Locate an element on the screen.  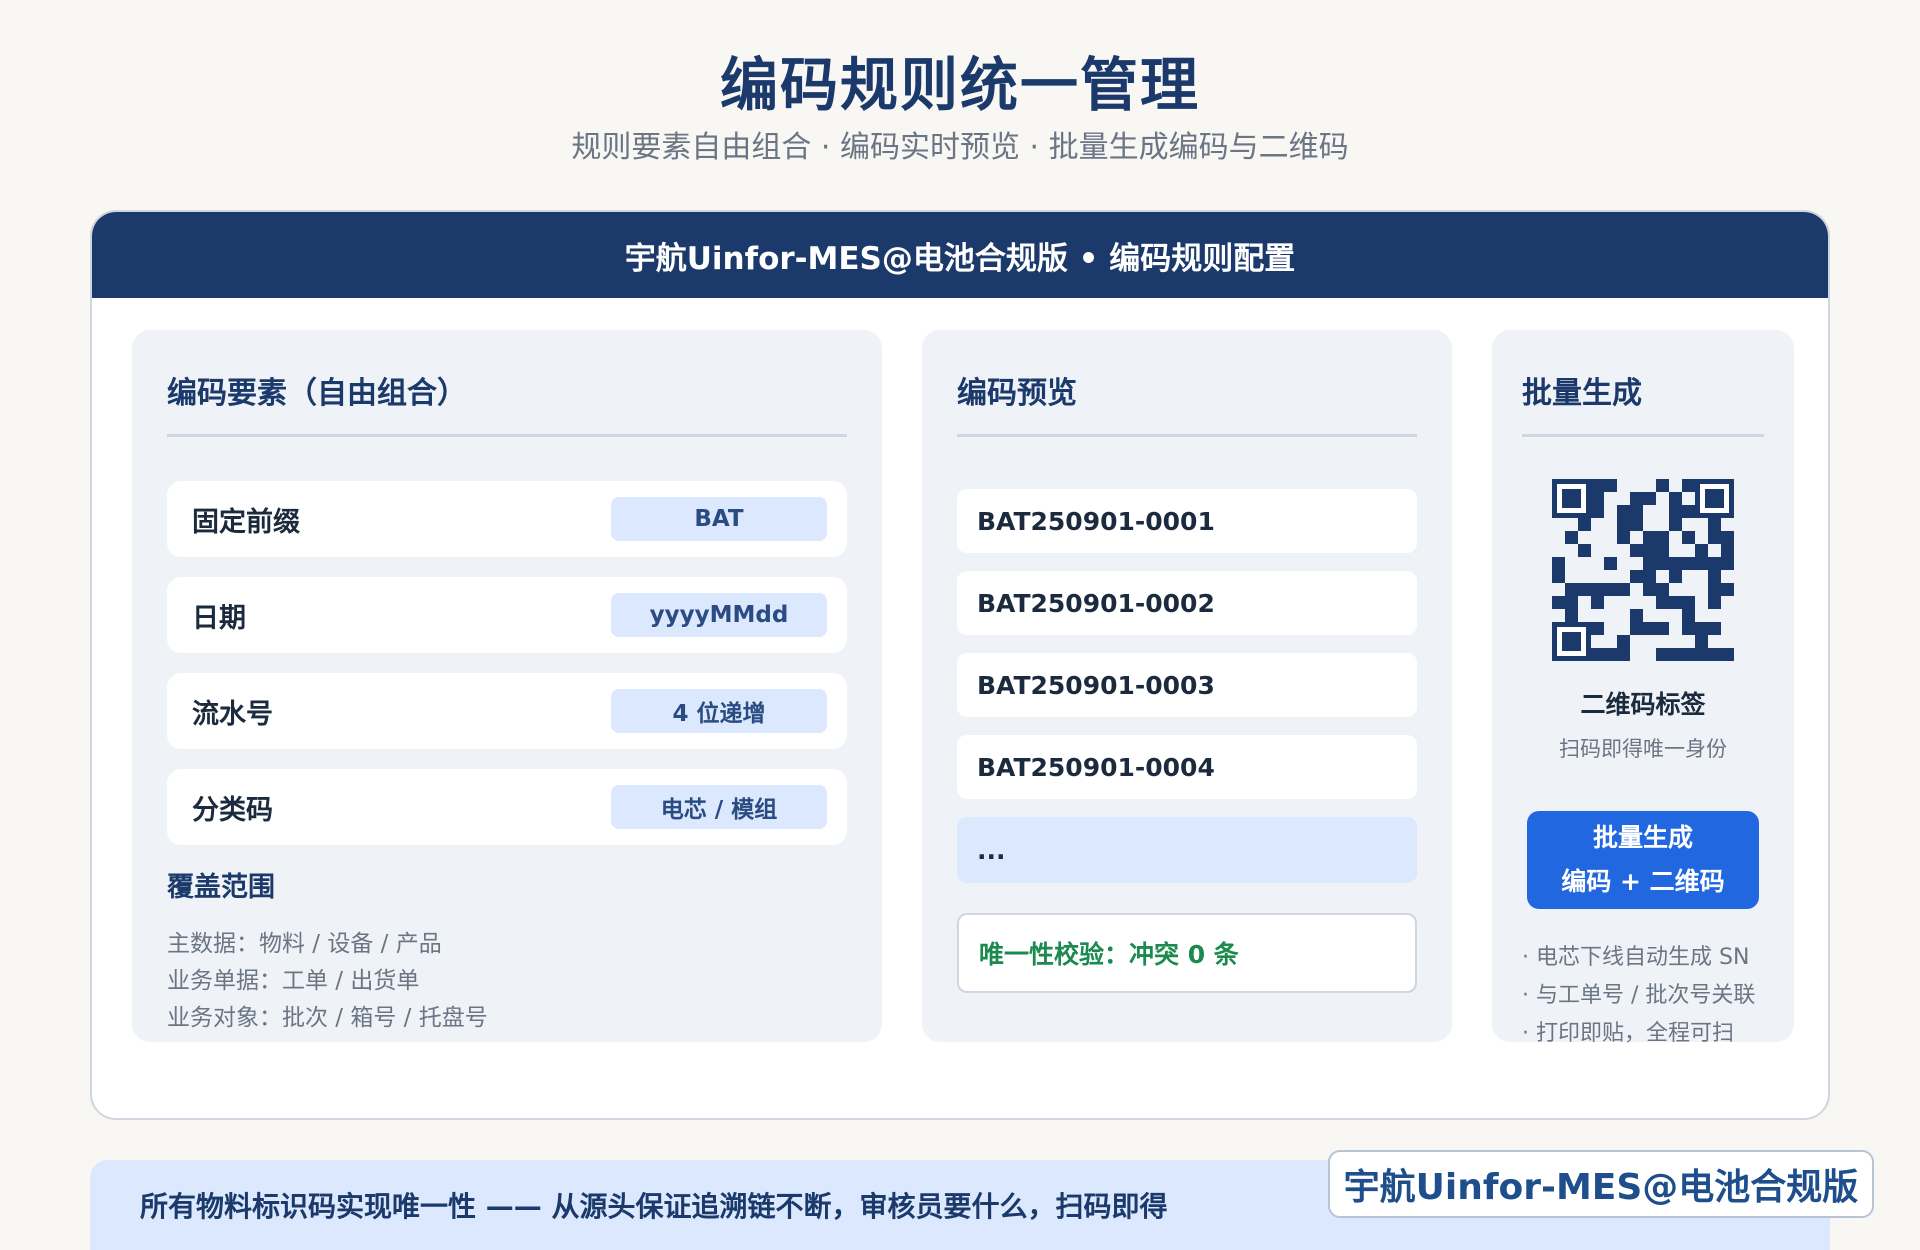
coverage-item: 主数据：物料 / 设备 / 产品 is located at coordinates (304, 944).